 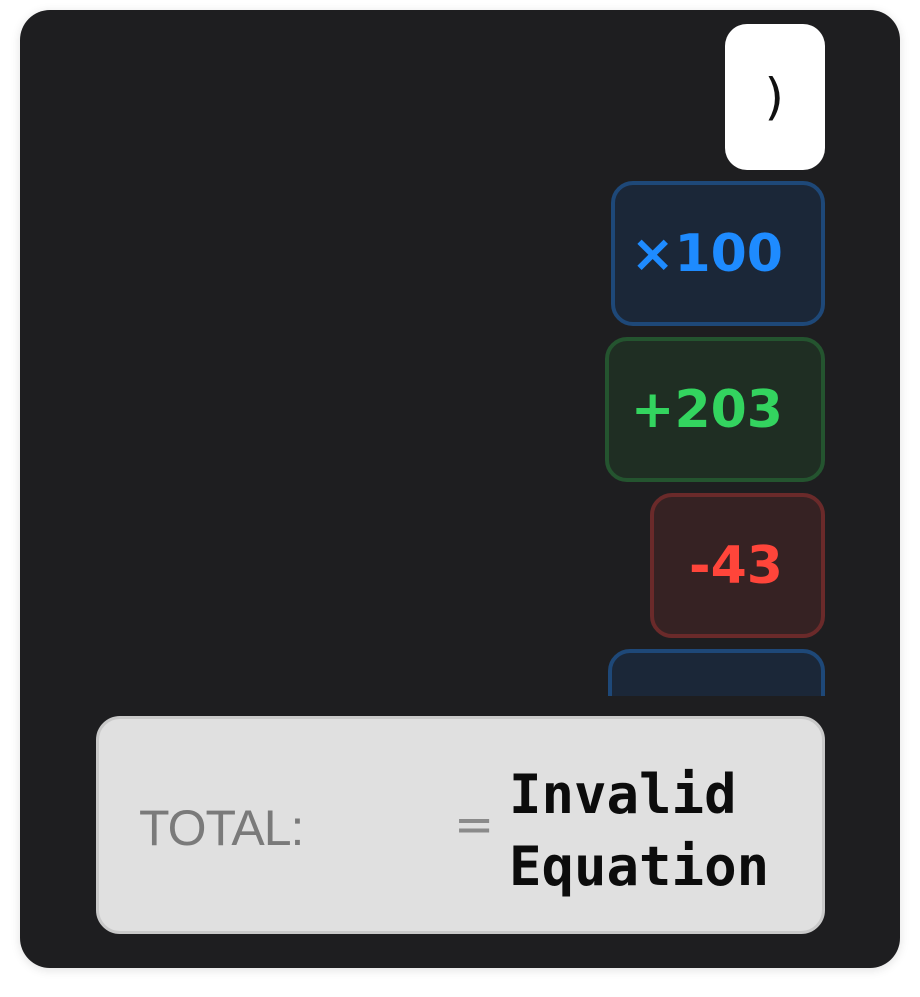 I want to click on multiply-tile: ×100, so click(x=718, y=253).